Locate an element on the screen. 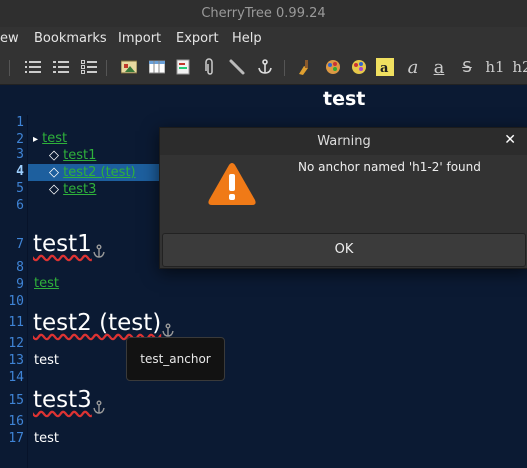  line-number: 9 is located at coordinates (20, 284).